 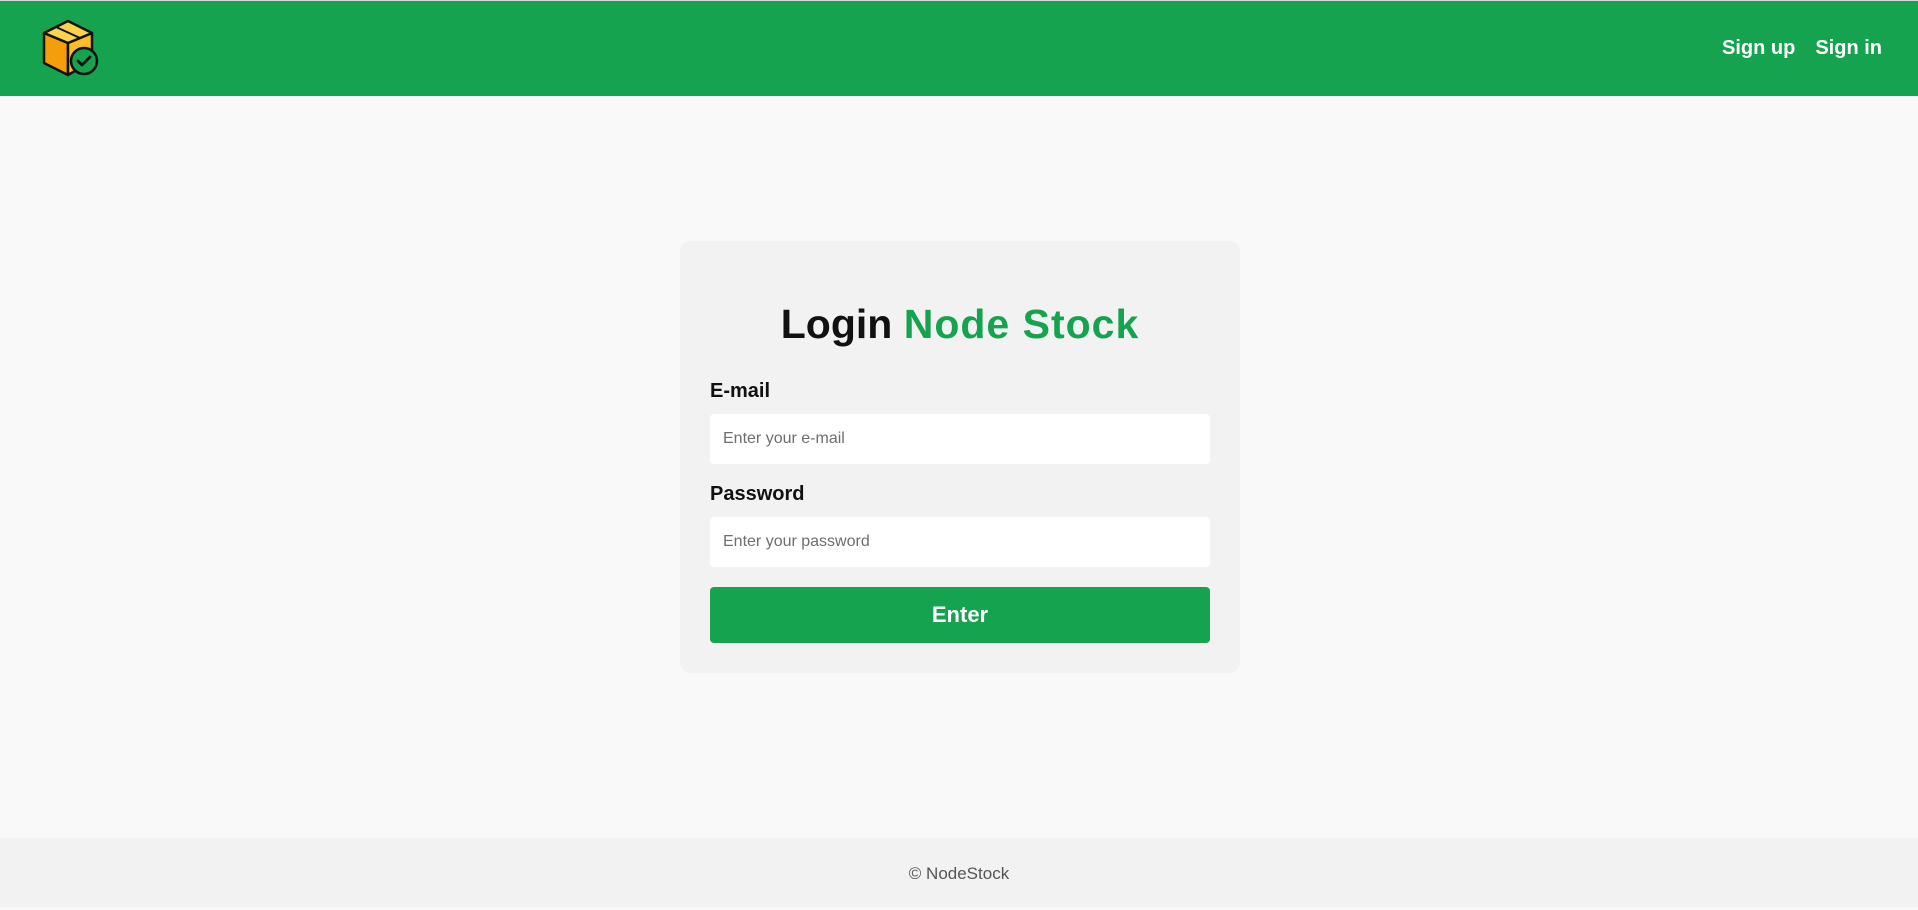 What do you see at coordinates (70, 47) in the screenshot?
I see `package-check-icon` at bounding box center [70, 47].